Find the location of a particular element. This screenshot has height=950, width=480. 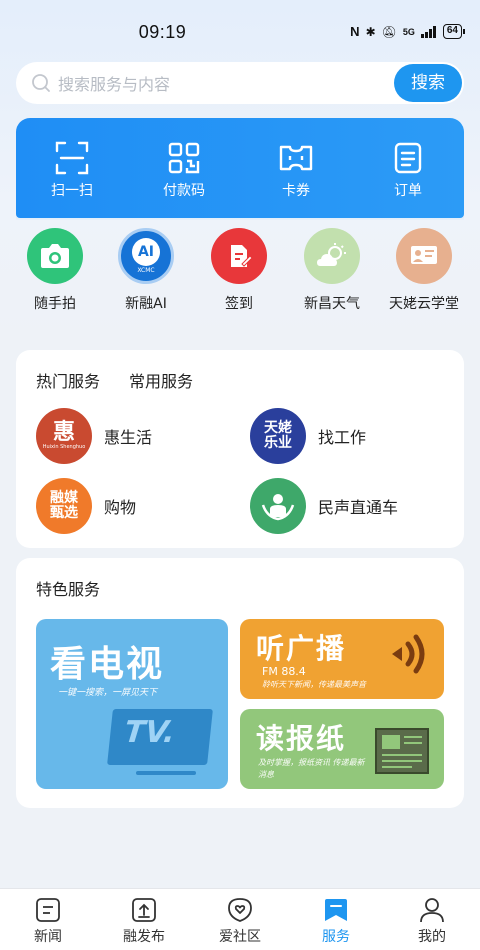

bluetooth-icon: ✱ is located at coordinates (370, 31).